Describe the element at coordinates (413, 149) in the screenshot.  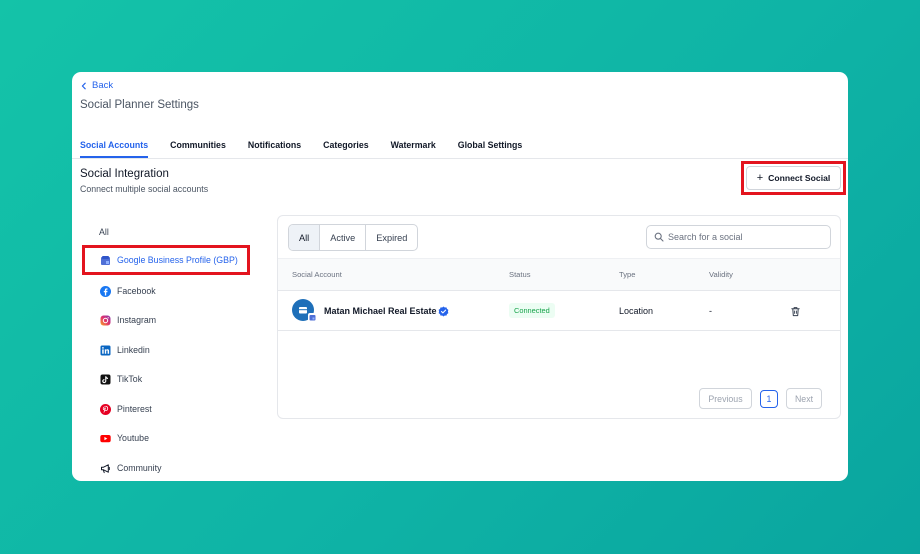
I see `tab-watermark: Watermark` at that location.